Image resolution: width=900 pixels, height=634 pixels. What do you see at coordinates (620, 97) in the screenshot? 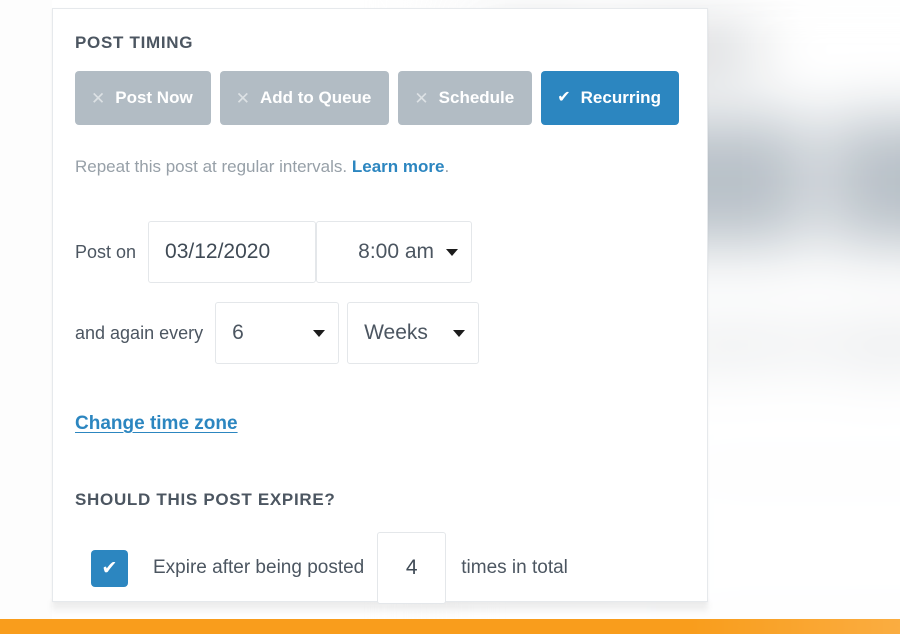
I see `timing-mode-recurring-label: Recurring` at bounding box center [620, 97].